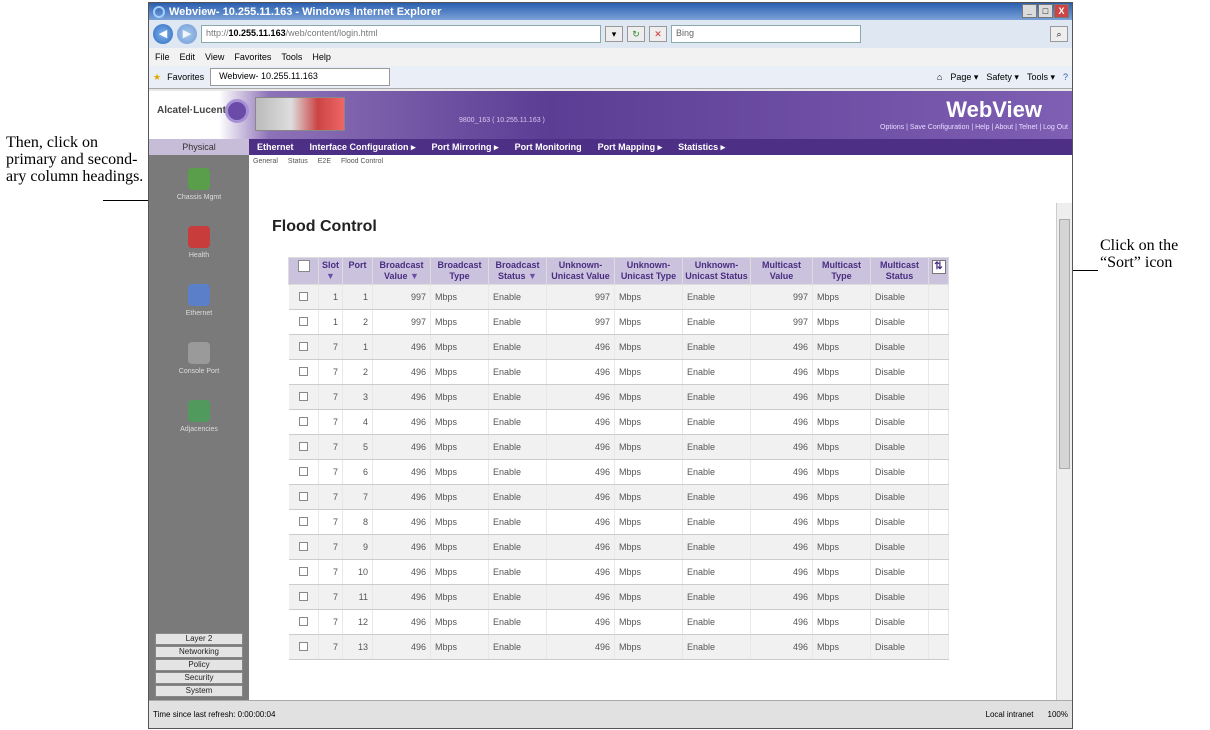 The height and width of the screenshot is (730, 1210). Describe the element at coordinates (1061, 11) in the screenshot. I see `close-button: X` at that location.